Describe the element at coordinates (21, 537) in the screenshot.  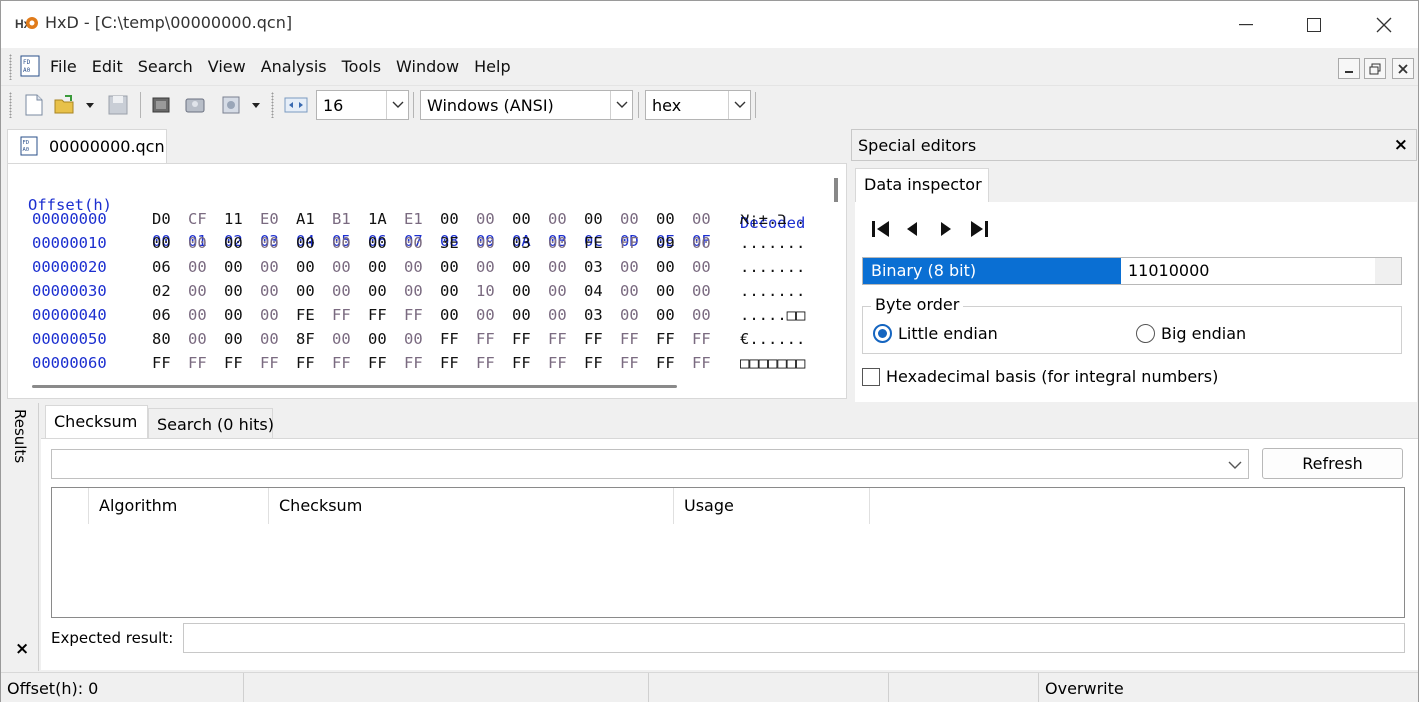
I see `results-side-tab: Results ×` at that location.